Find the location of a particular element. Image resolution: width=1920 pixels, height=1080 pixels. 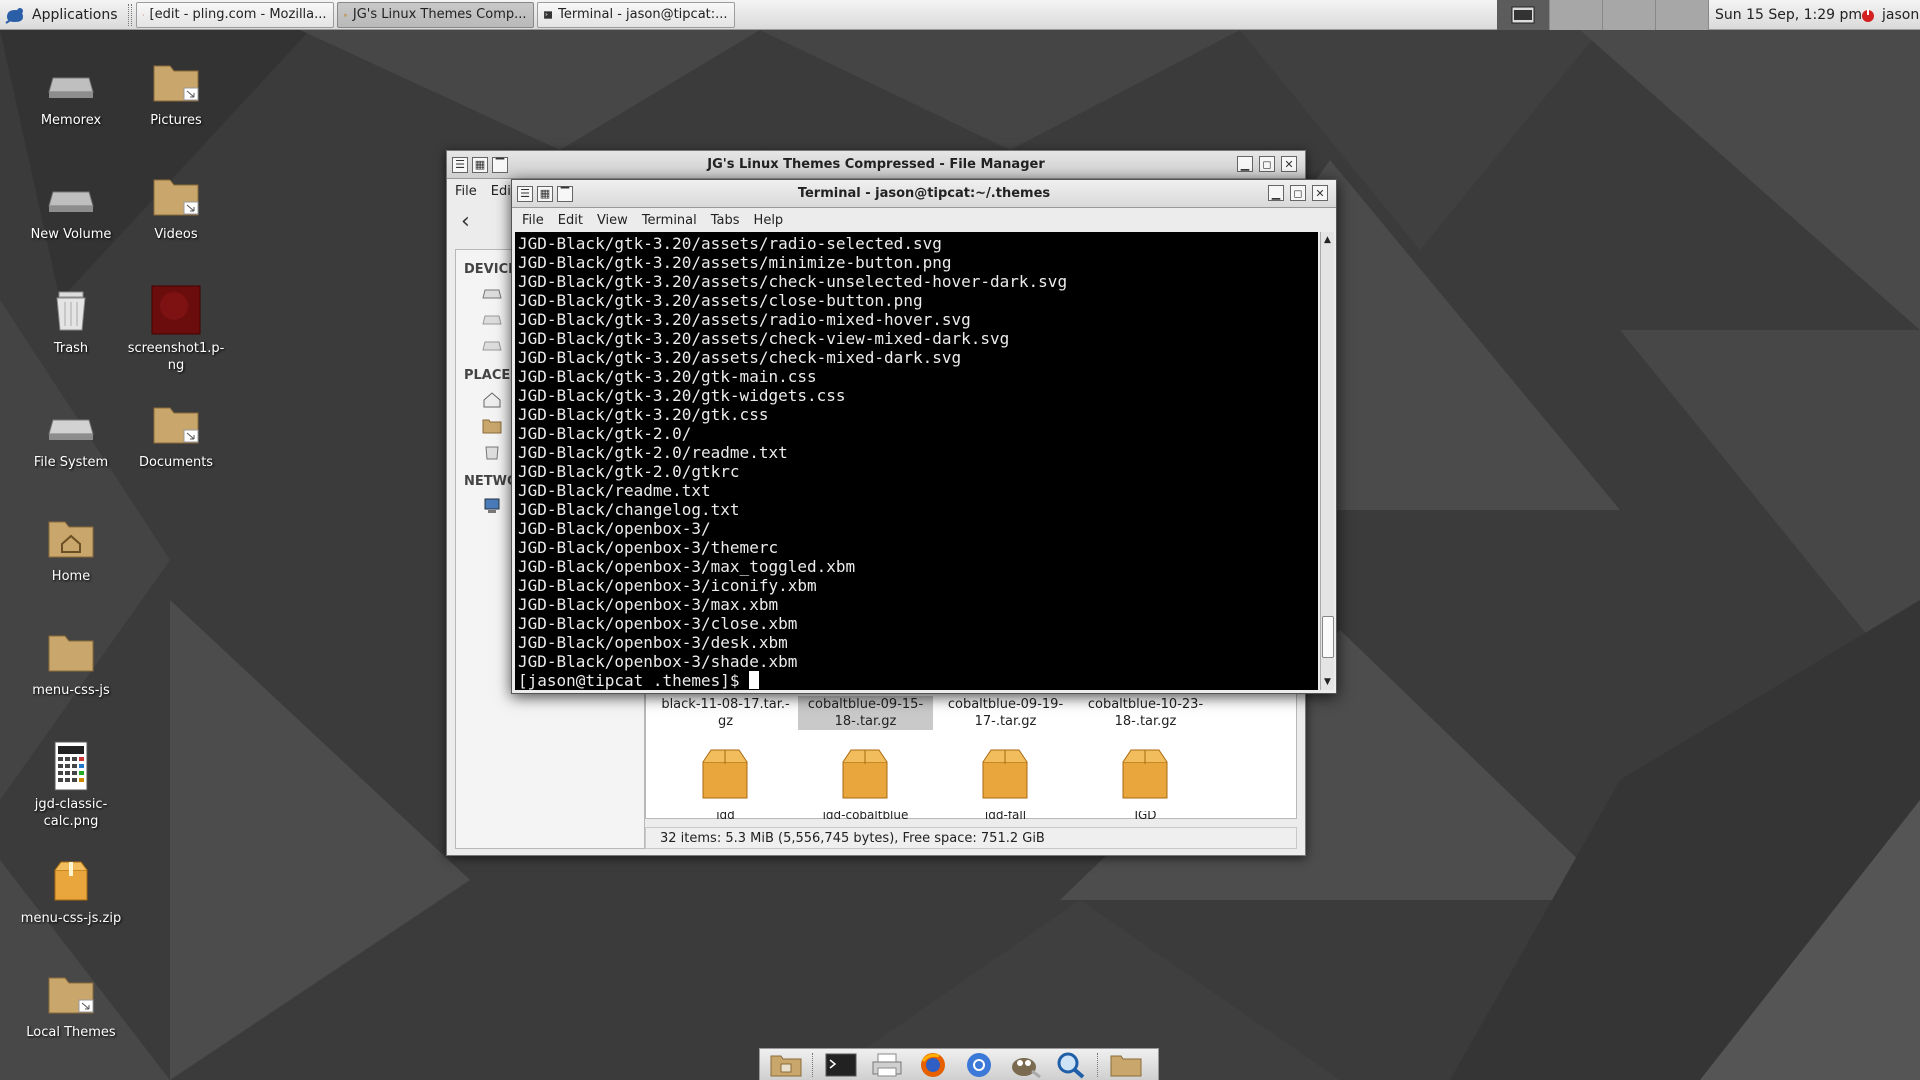

user-menu: jason is located at coordinates (1889, 15).